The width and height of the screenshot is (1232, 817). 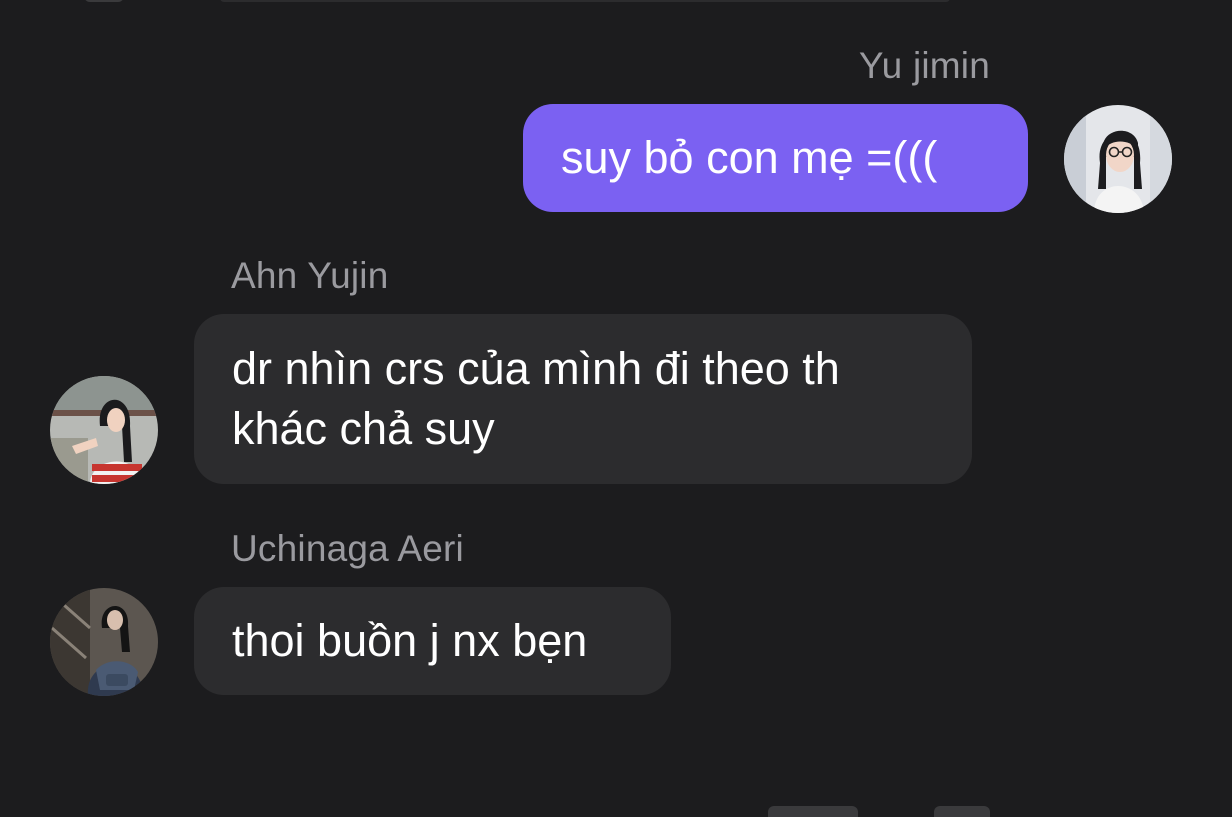 What do you see at coordinates (347, 548) in the screenshot?
I see `sender-name: Uchinaga Aeri` at bounding box center [347, 548].